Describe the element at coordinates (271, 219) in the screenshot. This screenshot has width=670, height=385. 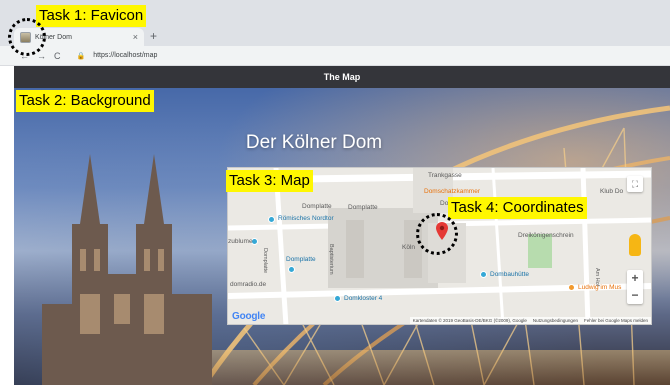
I see `poi-roemisches-nordtor` at that location.